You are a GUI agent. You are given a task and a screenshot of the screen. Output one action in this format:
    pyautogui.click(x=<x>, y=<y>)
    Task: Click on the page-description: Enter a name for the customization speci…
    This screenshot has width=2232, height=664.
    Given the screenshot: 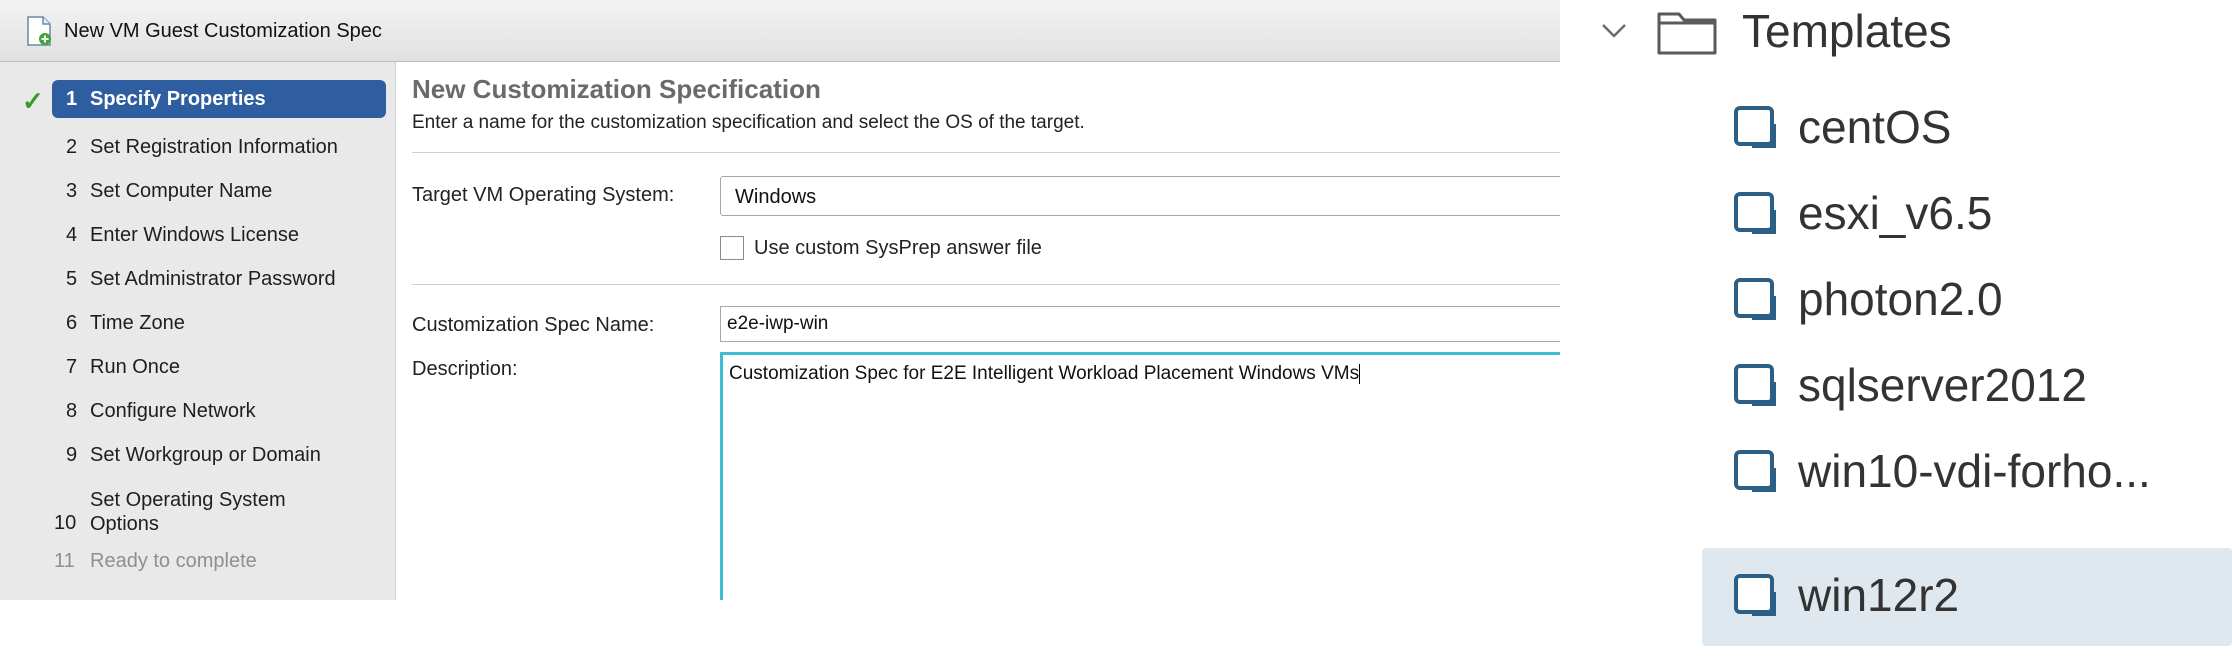 What is the action you would take?
    pyautogui.click(x=748, y=122)
    